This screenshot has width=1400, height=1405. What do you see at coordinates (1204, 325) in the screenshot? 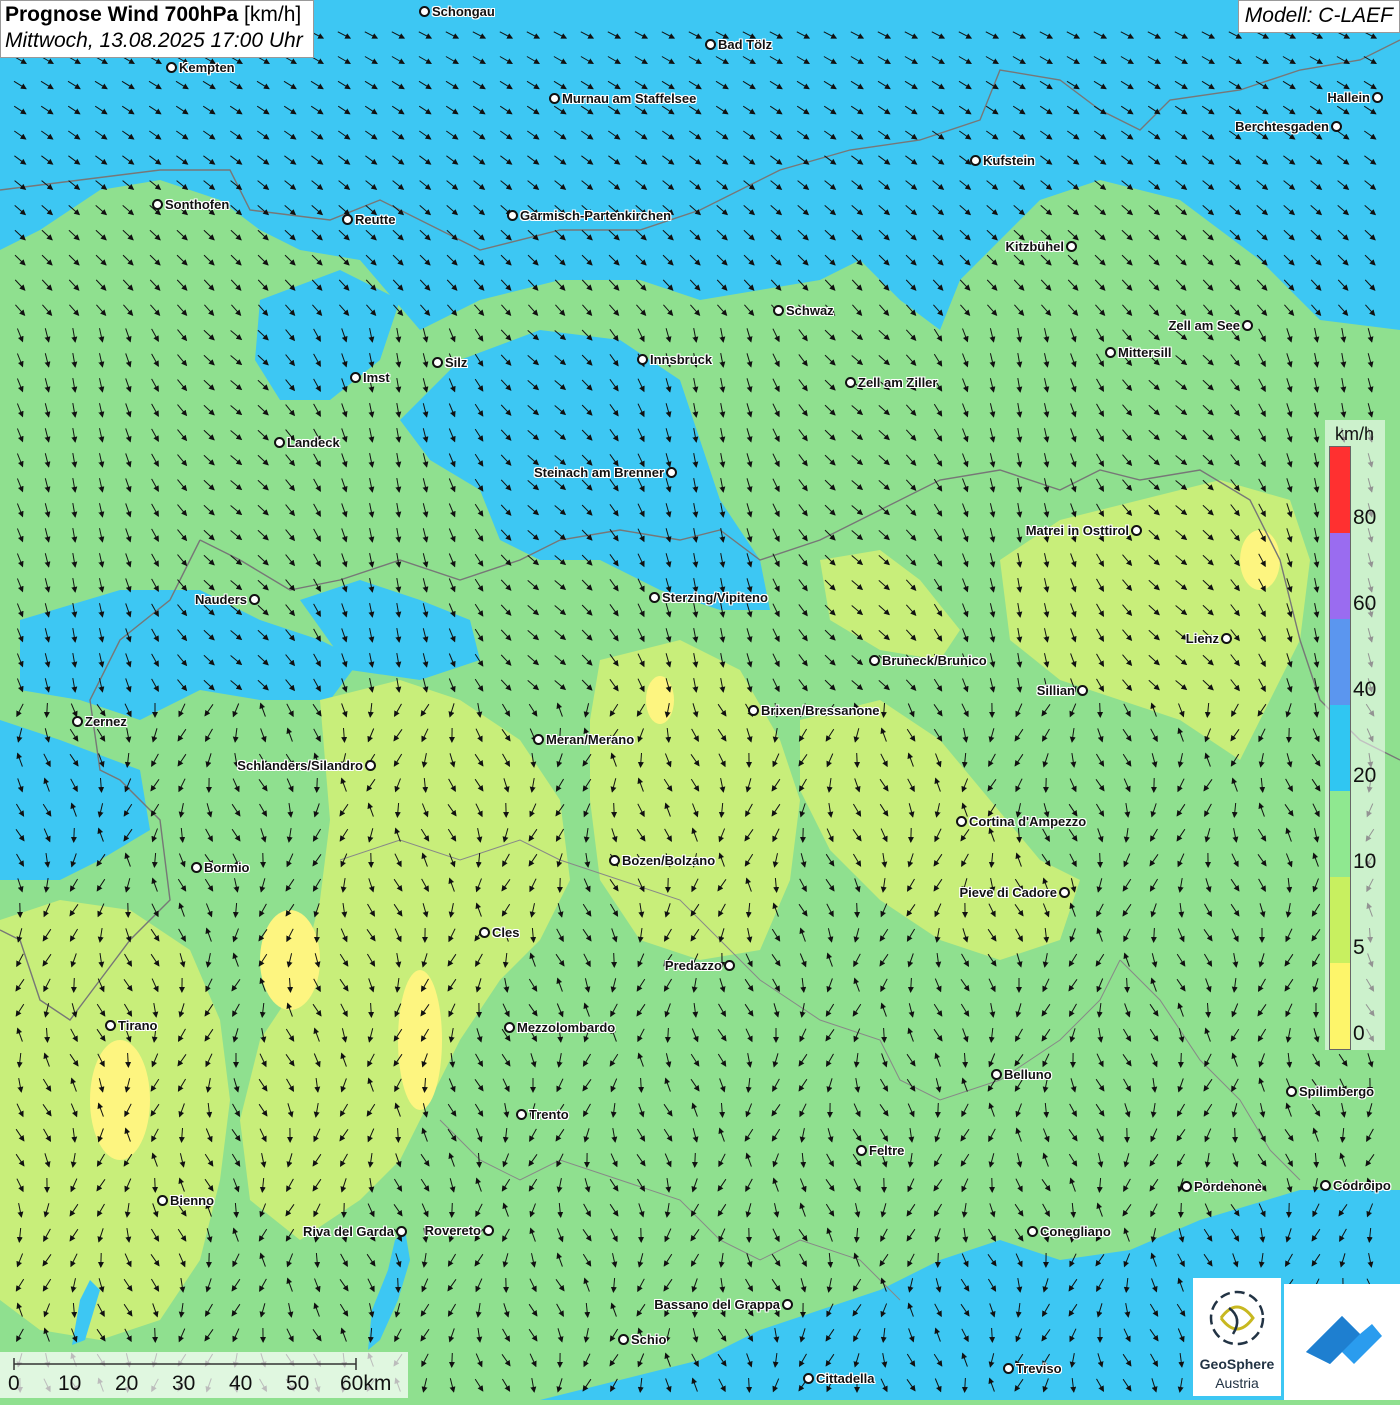
I see `city-label: Zell am See` at bounding box center [1204, 325].